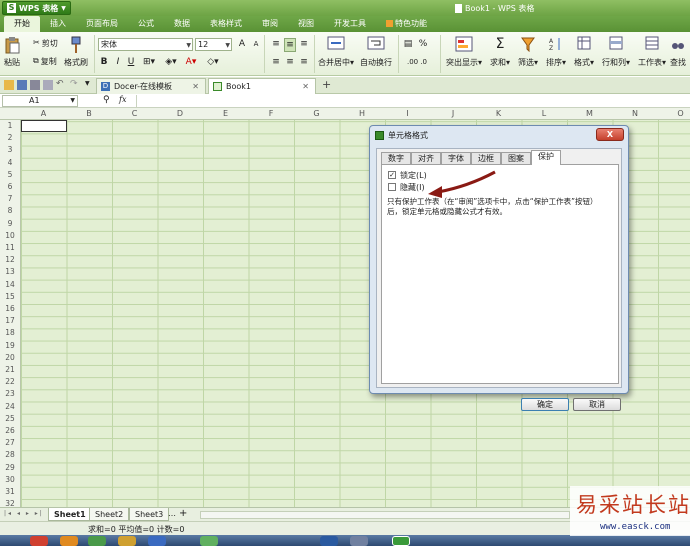 The height and width of the screenshot is (546, 690). I want to click on currency-icon: ▤, so click(408, 44).